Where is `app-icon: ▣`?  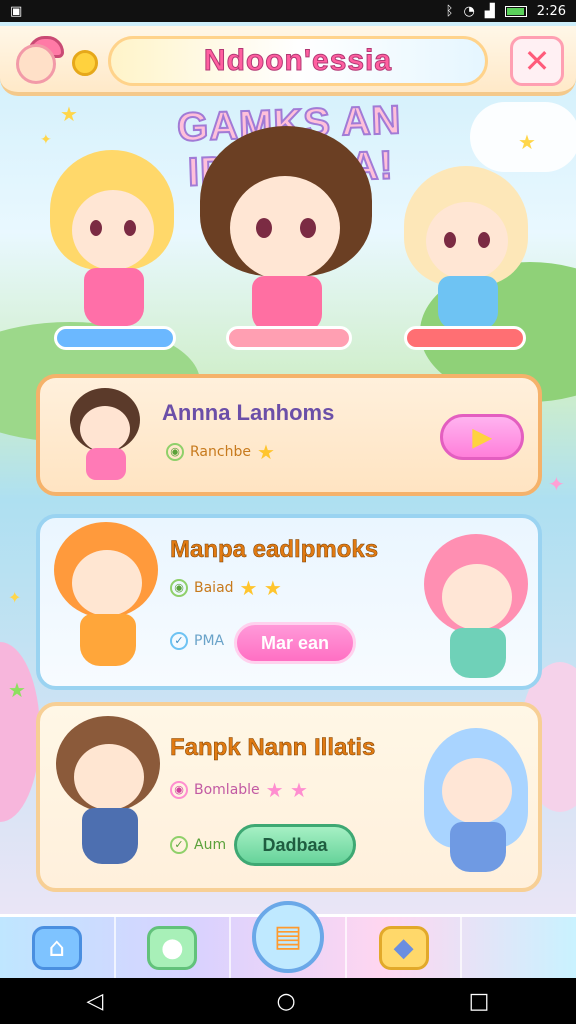
app-icon: ▣ is located at coordinates (16, 11).